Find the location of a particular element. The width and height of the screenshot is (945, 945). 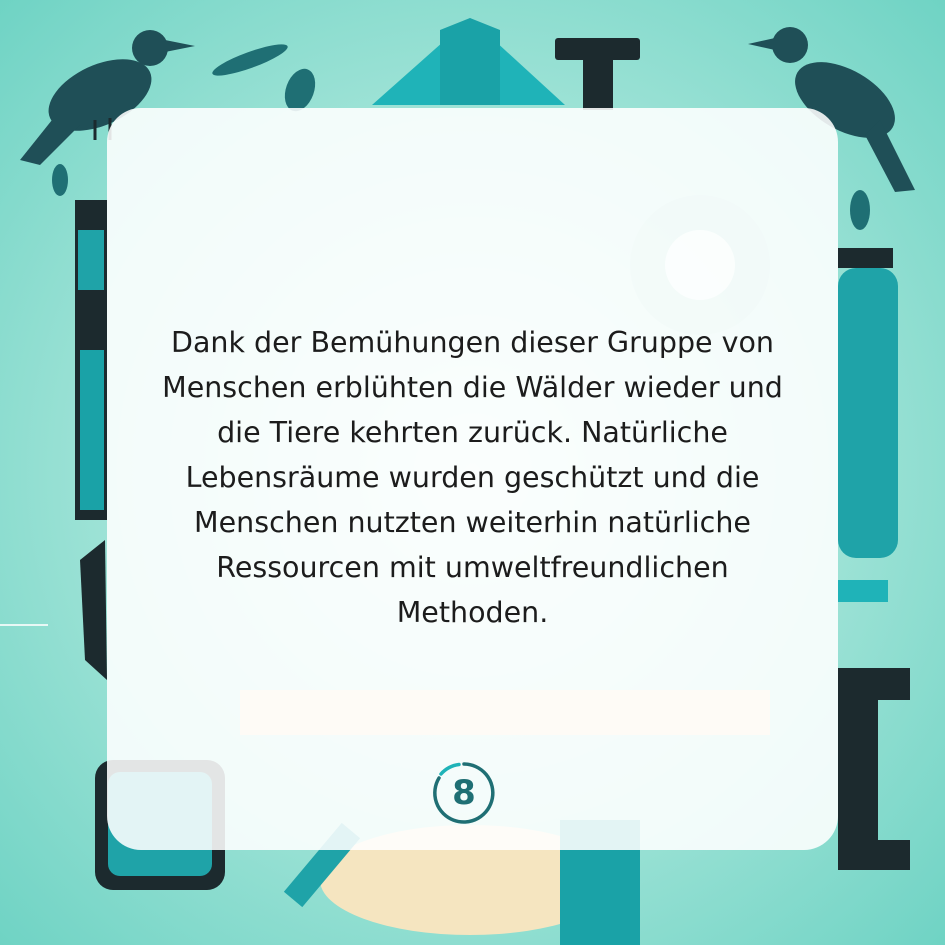

frame-block is located at coordinates (874, 769).